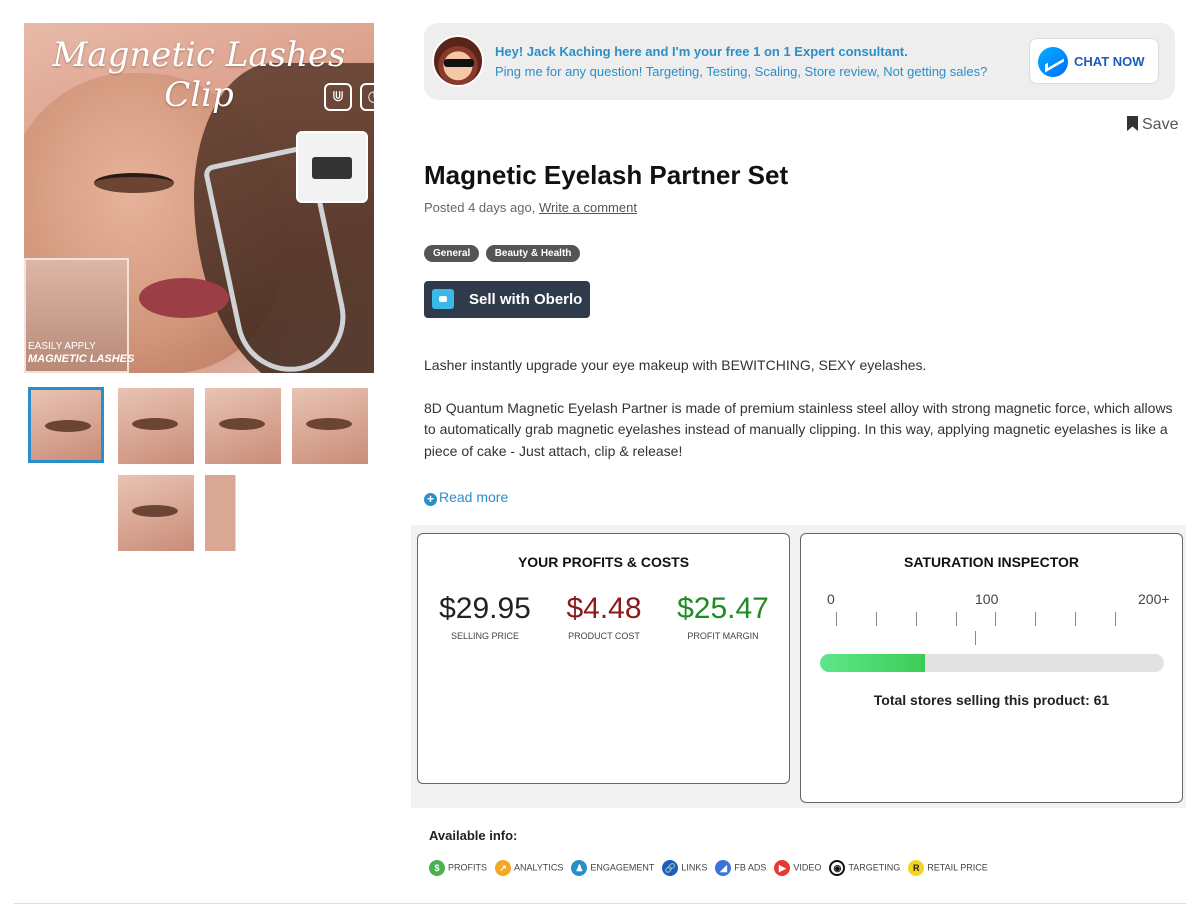 This screenshot has width=1200, height=905. What do you see at coordinates (975, 638) in the screenshot?
I see `scale-marker` at bounding box center [975, 638].